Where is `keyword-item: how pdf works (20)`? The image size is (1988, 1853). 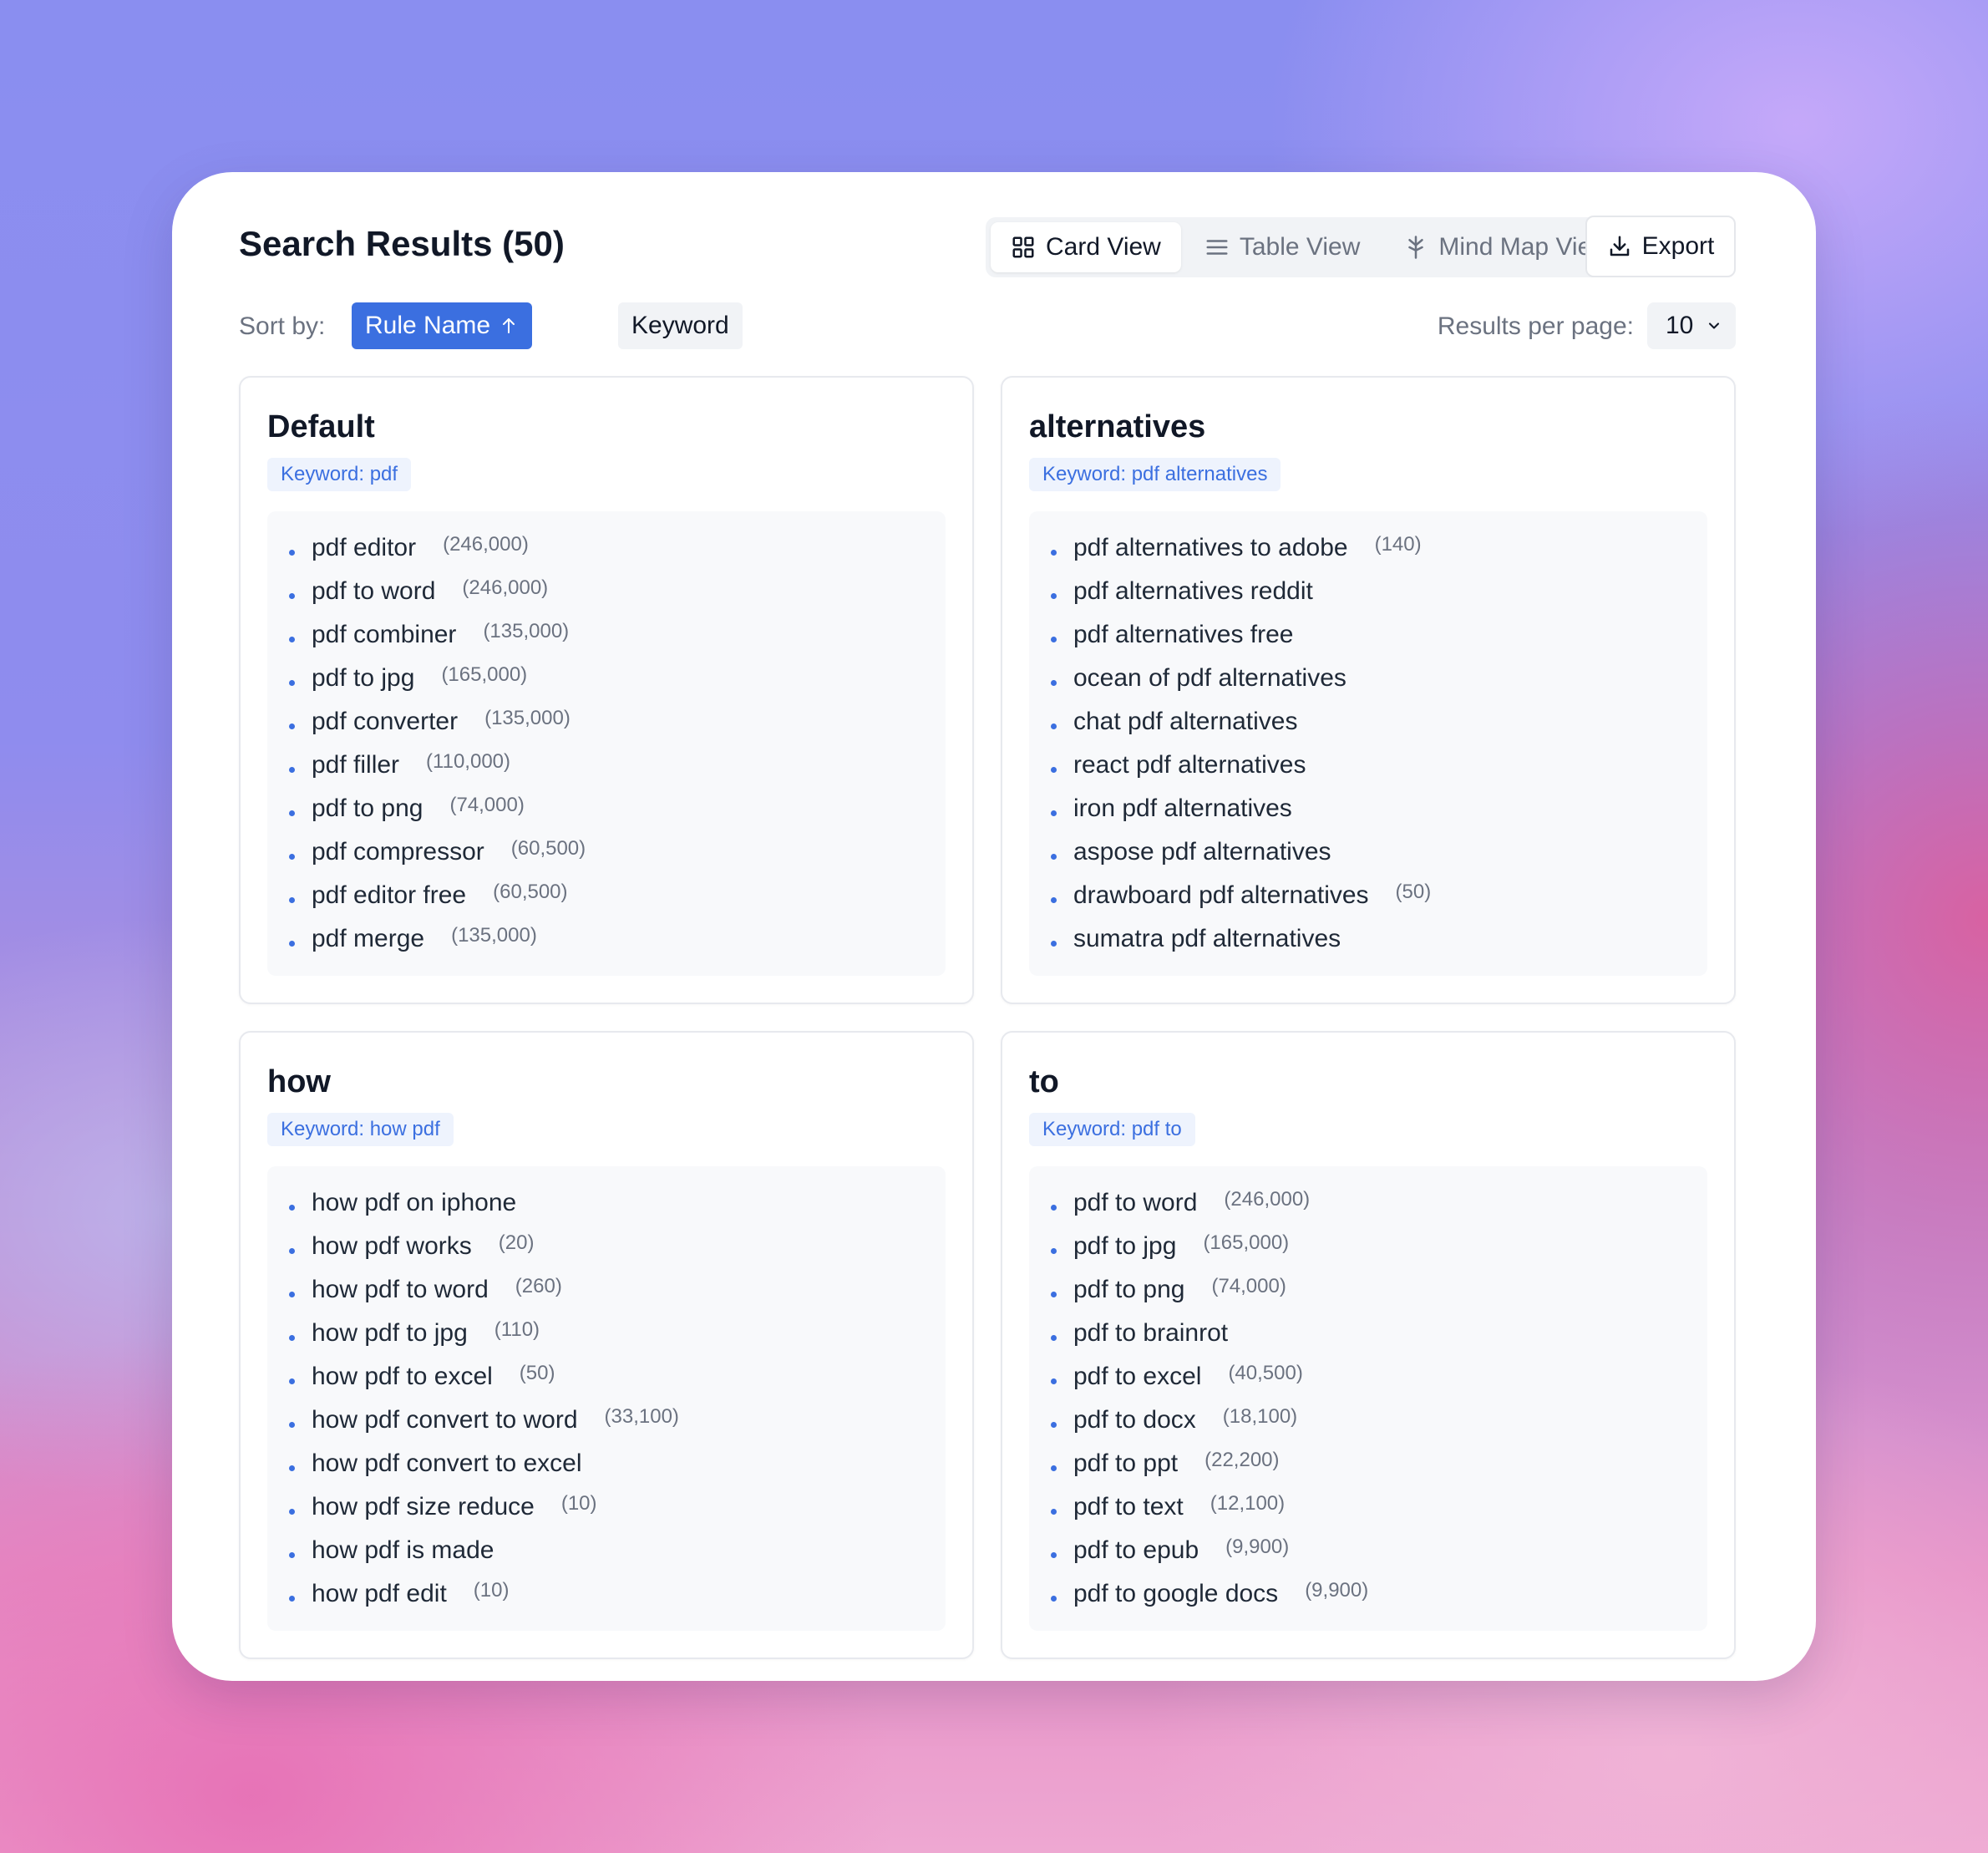
keyword-item: how pdf works (20) is located at coordinates (617, 1250).